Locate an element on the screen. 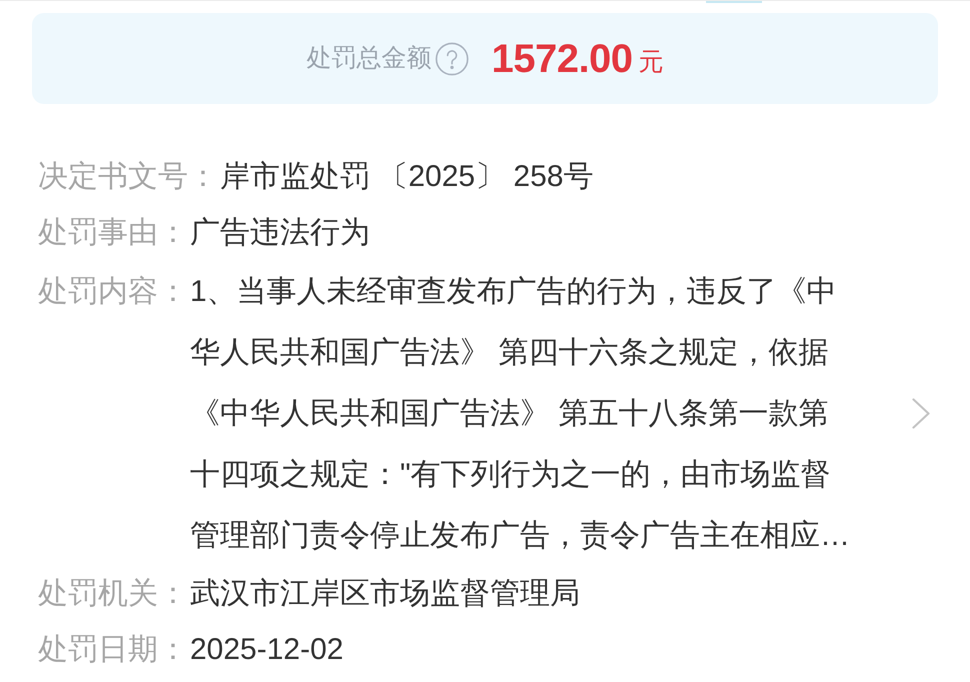 The image size is (970, 682). field-label: 处罚日期： is located at coordinates (113, 650).